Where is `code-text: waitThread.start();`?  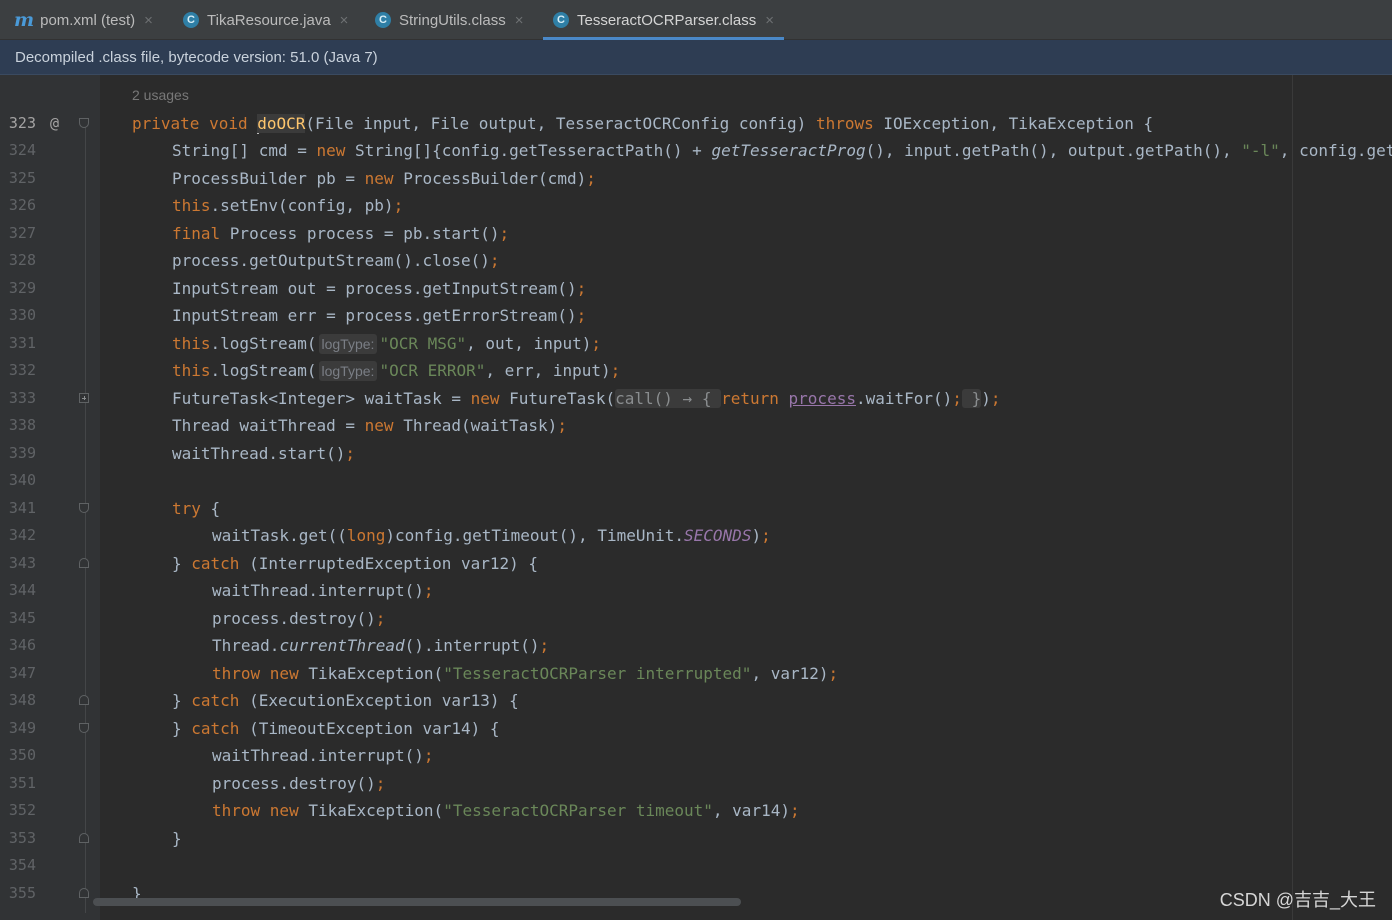
code-text: waitThread.start(); is located at coordinates (263, 453).